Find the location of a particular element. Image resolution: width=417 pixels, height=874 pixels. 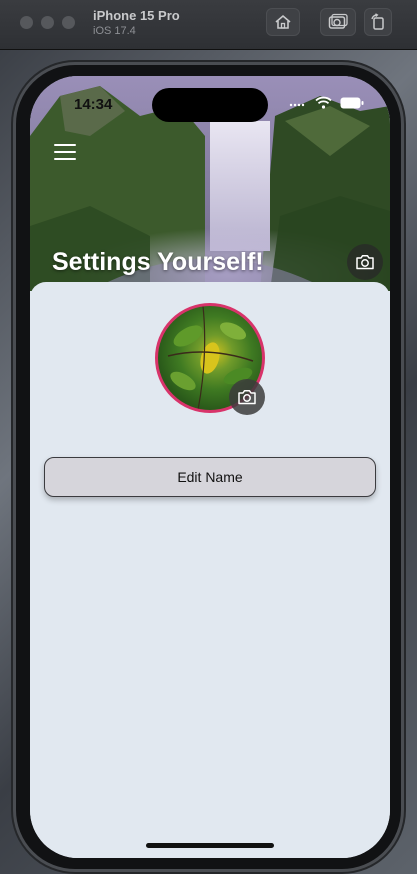

edit-name-label: Edit Name is located at coordinates (210, 477).